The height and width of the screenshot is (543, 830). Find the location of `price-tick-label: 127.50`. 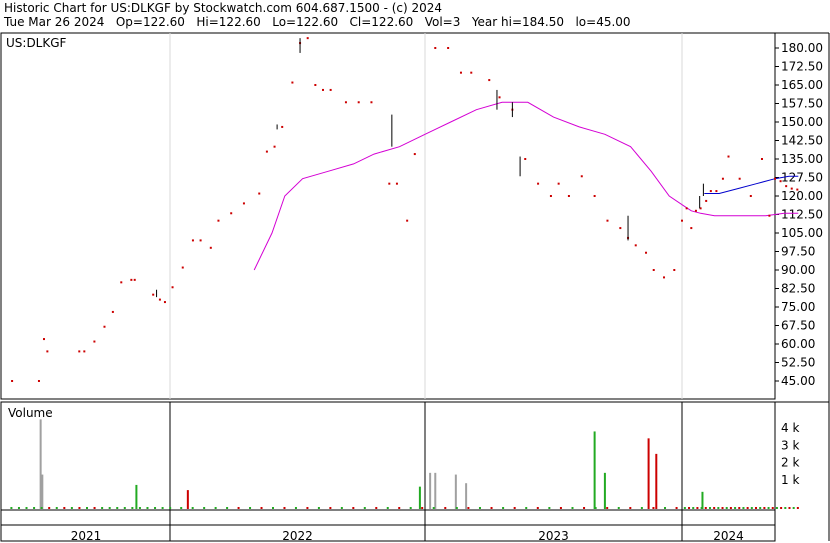

price-tick-label: 127.50 is located at coordinates (802, 178).